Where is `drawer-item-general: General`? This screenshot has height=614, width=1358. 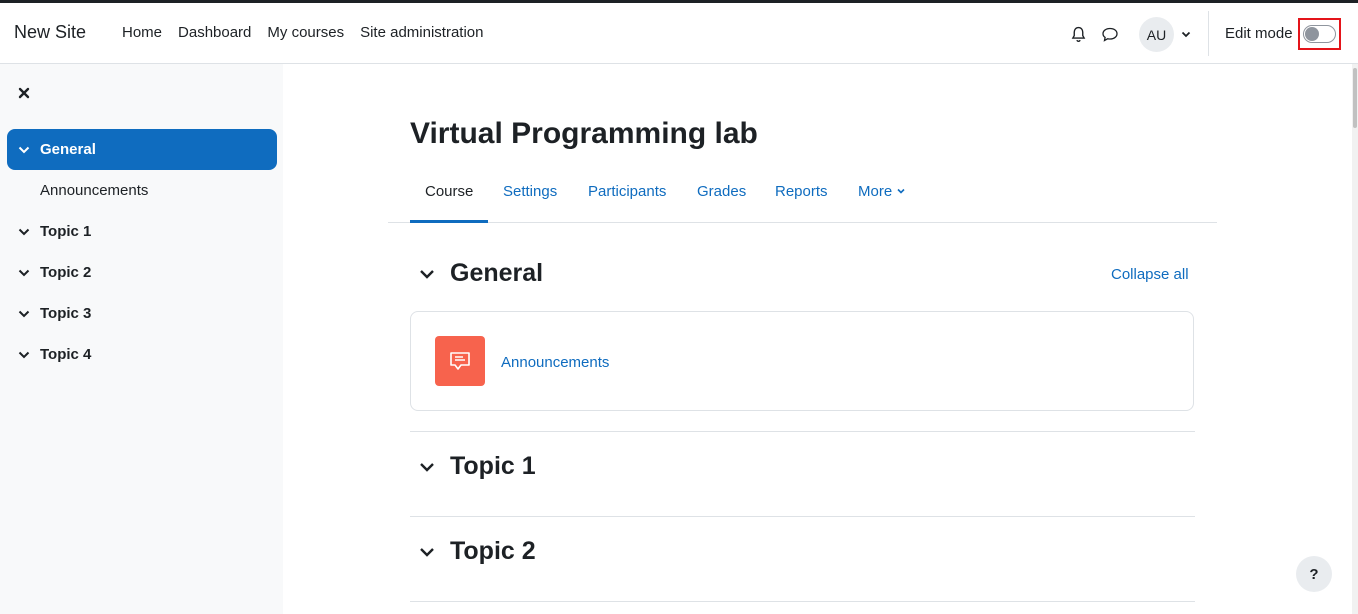
drawer-item-general: General is located at coordinates (142, 149).